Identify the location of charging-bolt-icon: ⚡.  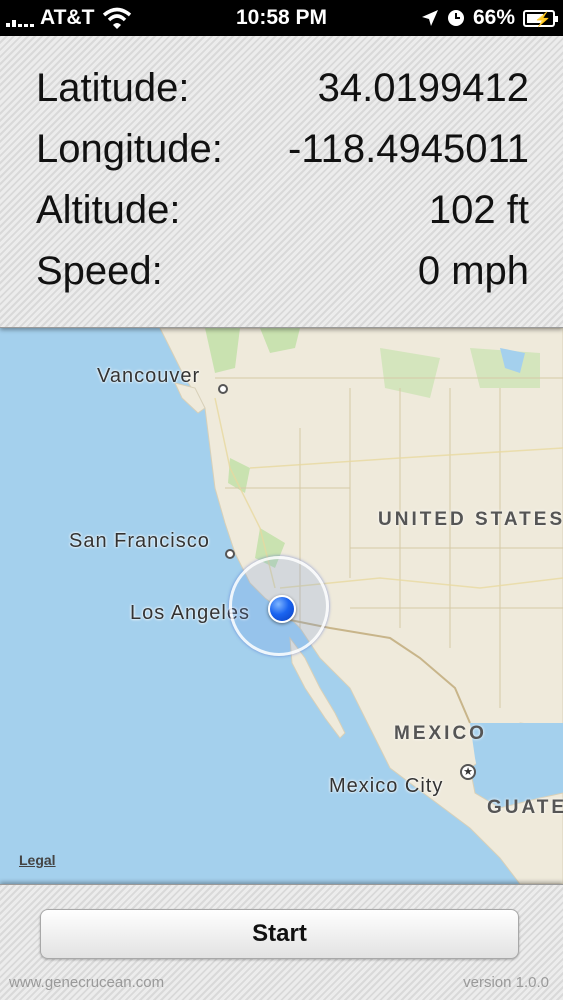
(543, 18).